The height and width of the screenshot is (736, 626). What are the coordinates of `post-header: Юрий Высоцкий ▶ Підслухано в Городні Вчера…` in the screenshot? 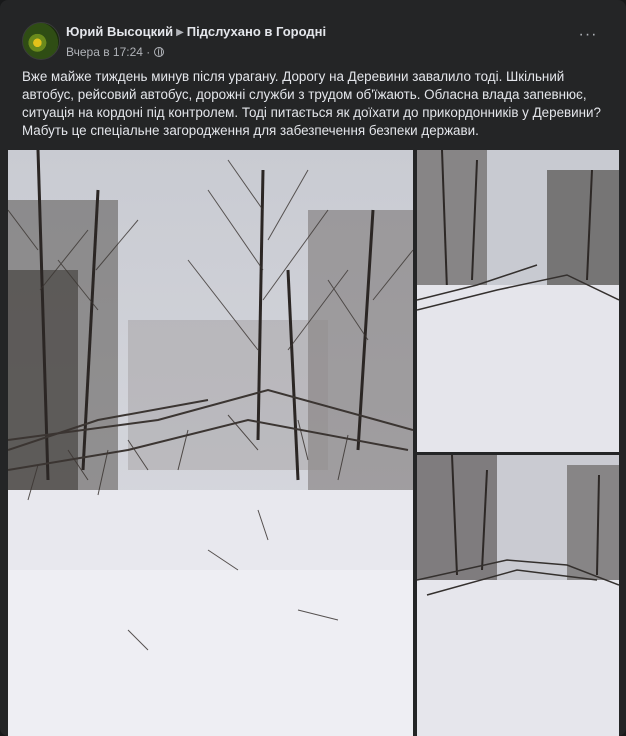 It's located at (316, 40).